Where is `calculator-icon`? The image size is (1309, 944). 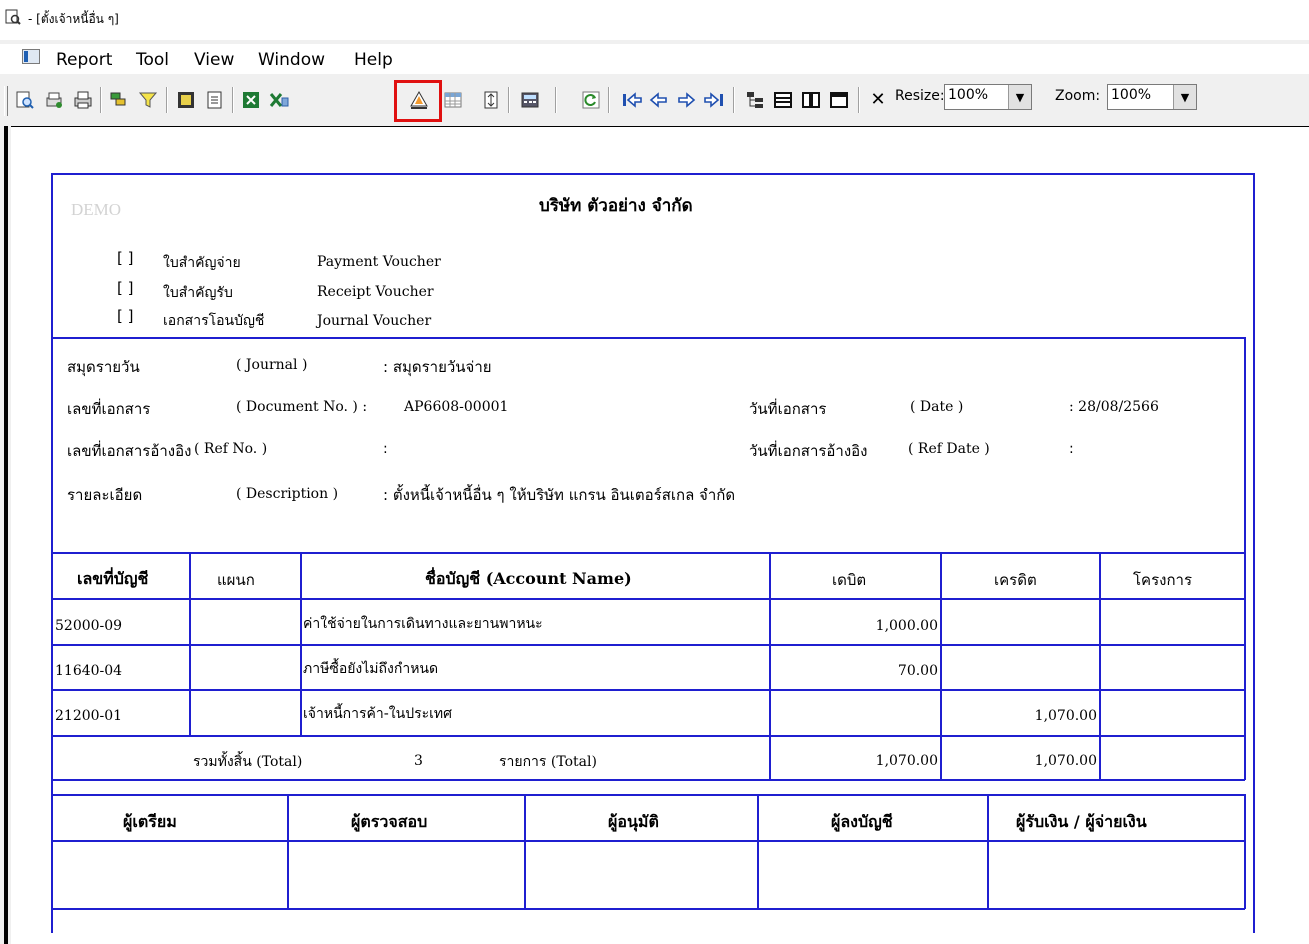
calculator-icon is located at coordinates (530, 100).